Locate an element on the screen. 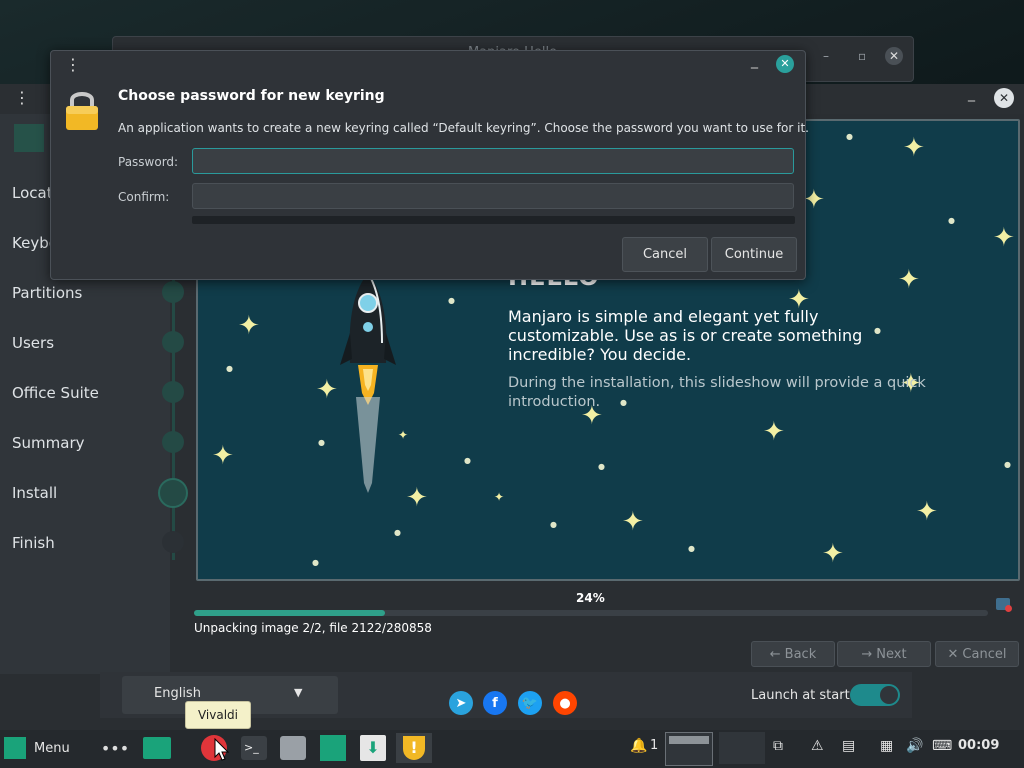 The image size is (1024, 768). notification-bell-icon: 🔔 is located at coordinates (638, 746).